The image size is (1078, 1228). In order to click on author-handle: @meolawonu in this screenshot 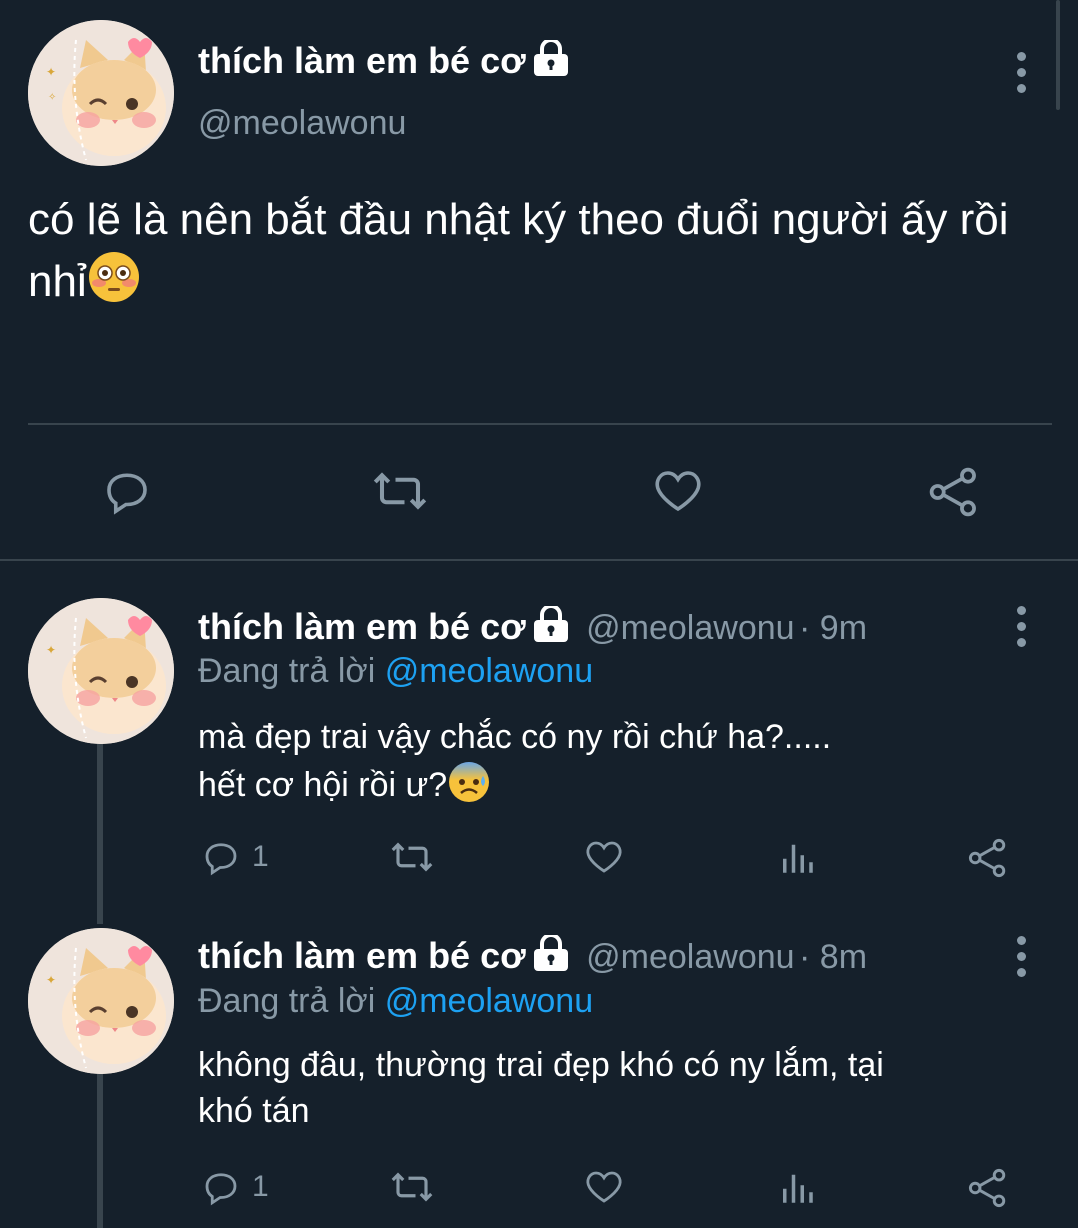, I will do `click(302, 123)`.